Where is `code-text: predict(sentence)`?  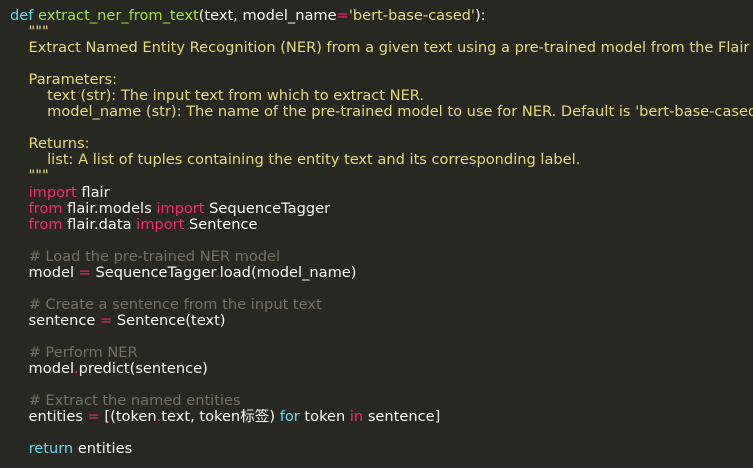 code-text: predict(sentence) is located at coordinates (143, 369).